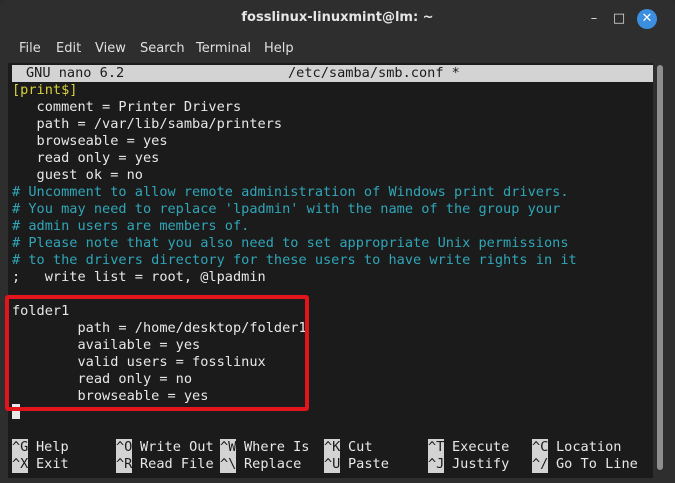  Describe the element at coordinates (368, 464) in the screenshot. I see `shortcut-label: Paste` at that location.